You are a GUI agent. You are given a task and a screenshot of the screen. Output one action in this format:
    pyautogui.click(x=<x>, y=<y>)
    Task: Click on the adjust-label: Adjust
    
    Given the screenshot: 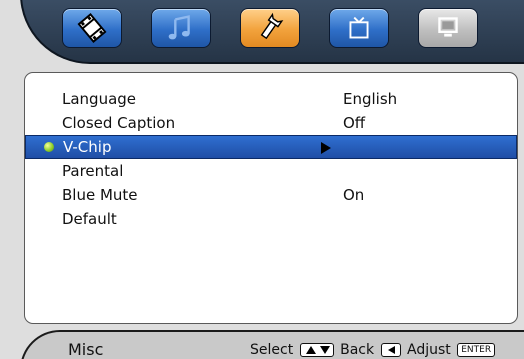 What is the action you would take?
    pyautogui.click(x=429, y=350)
    